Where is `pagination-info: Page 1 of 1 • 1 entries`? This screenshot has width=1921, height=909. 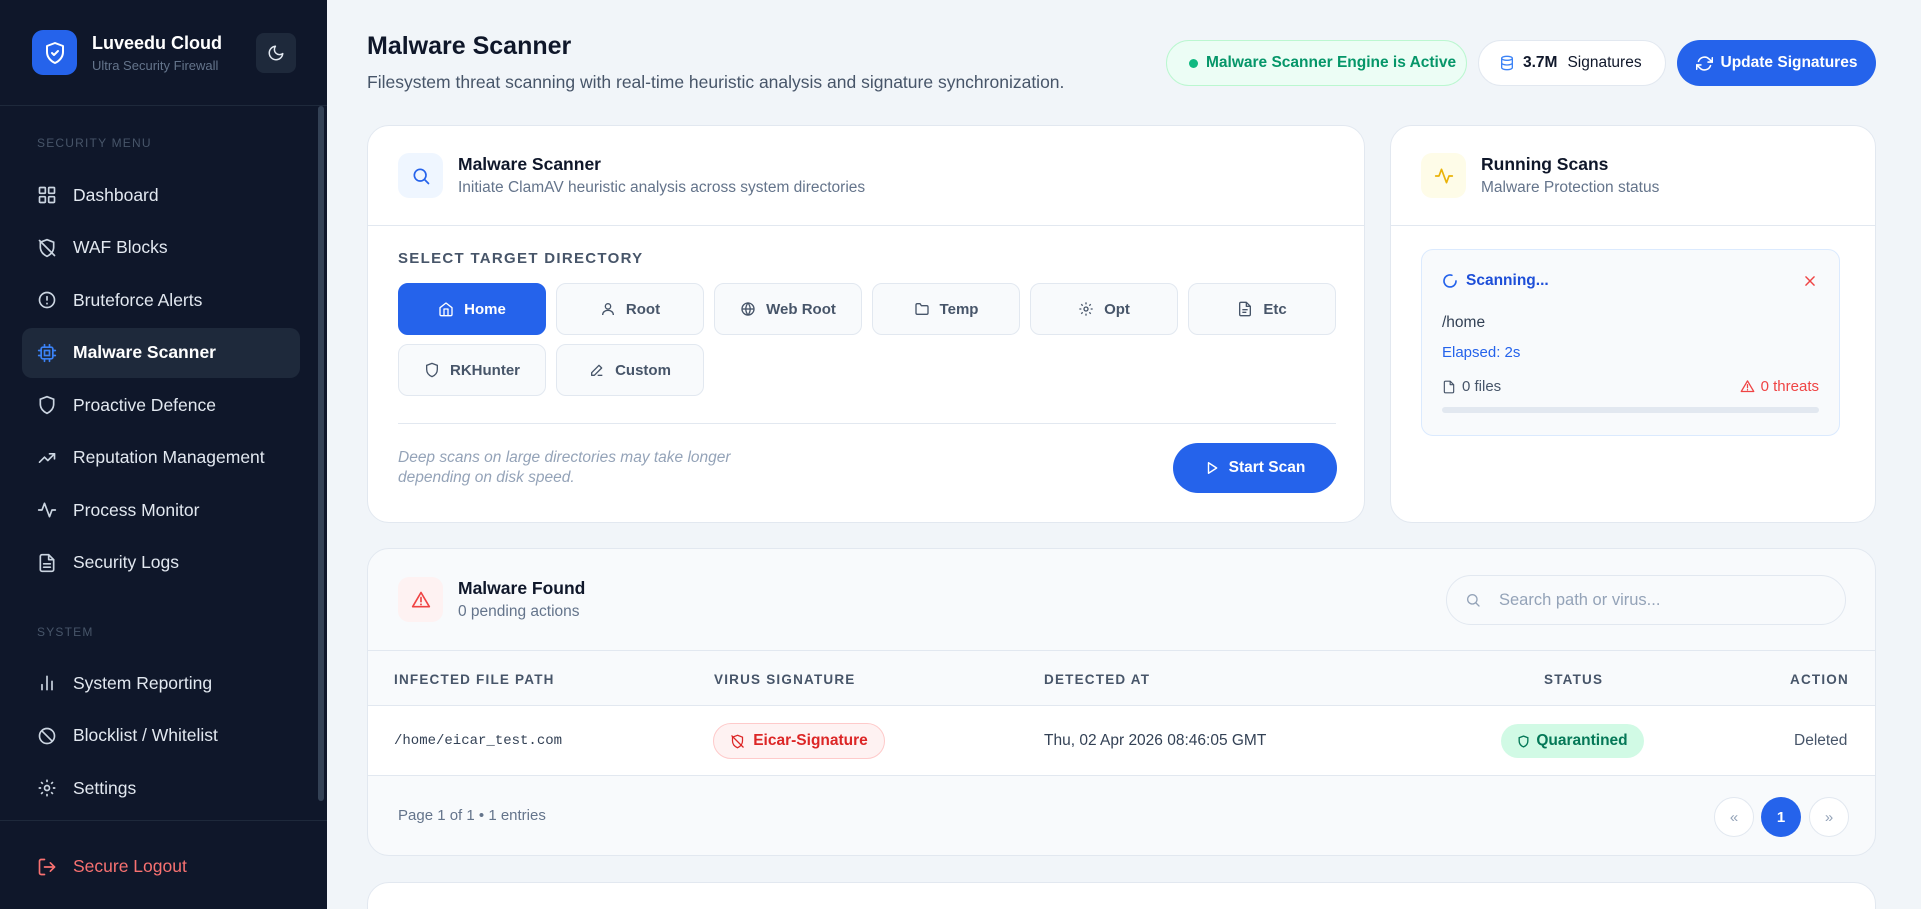 pagination-info: Page 1 of 1 • 1 entries is located at coordinates (472, 815).